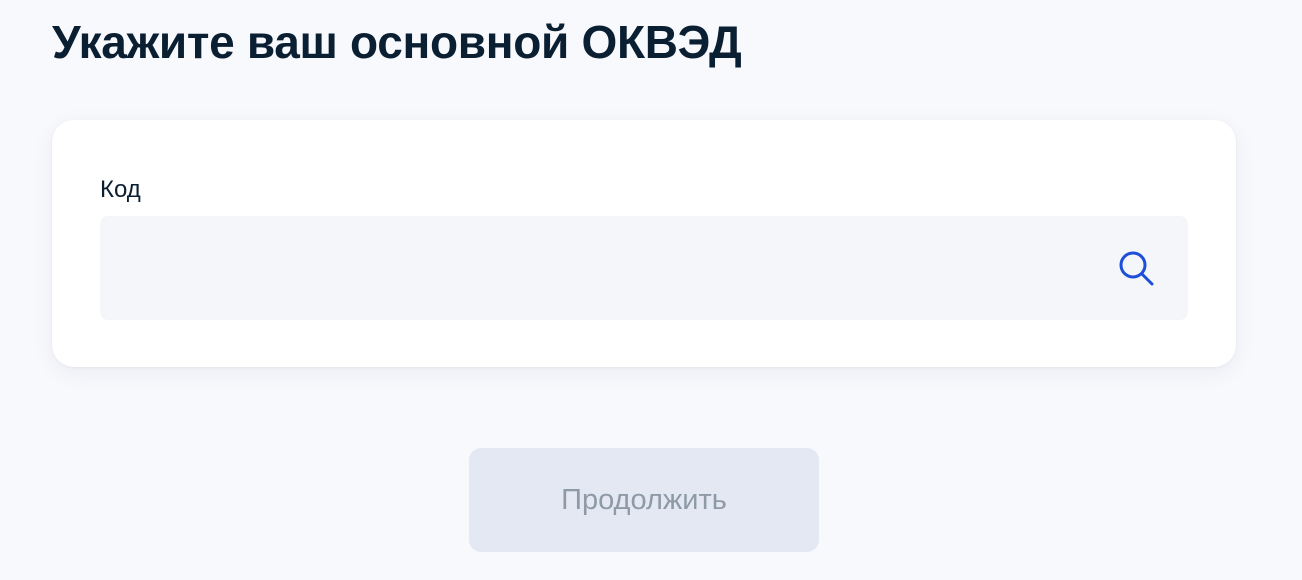  I want to click on page-title: Укажите ваш основной ОКВЭД, so click(397, 42).